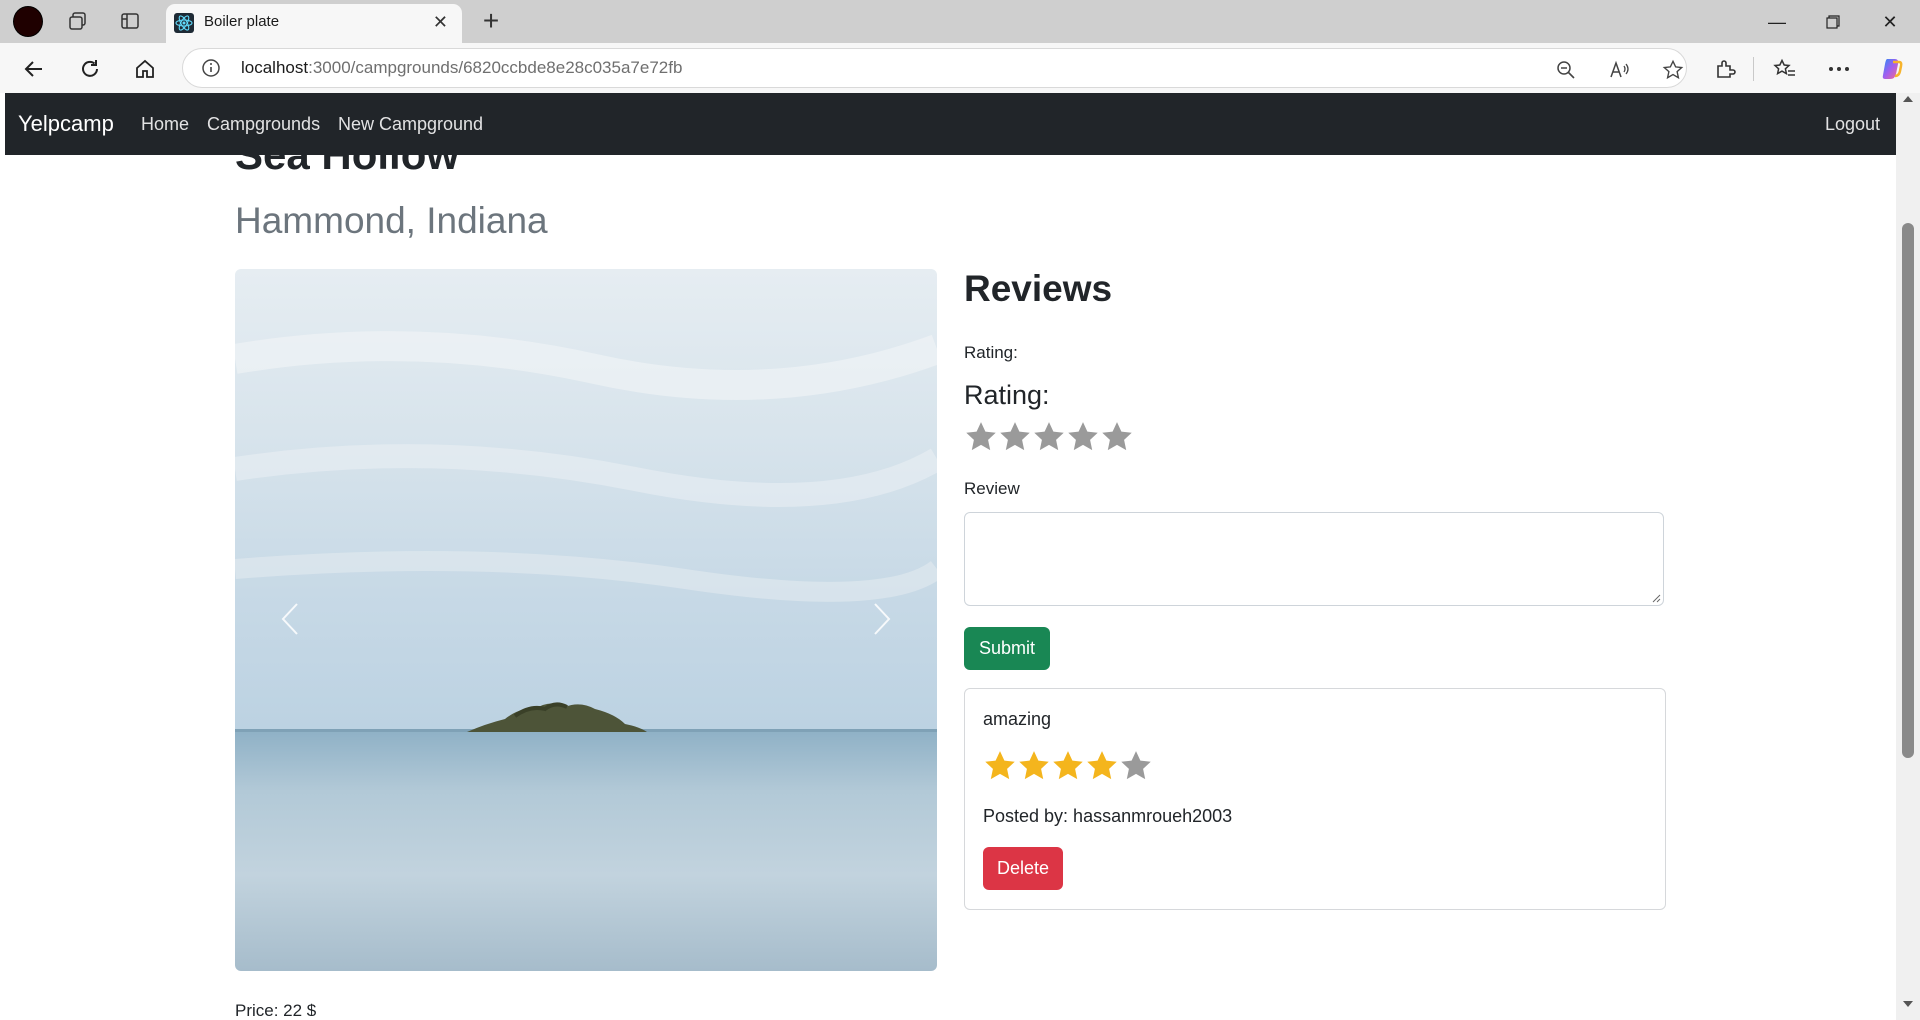 The image size is (1920, 1020). Describe the element at coordinates (242, 21) in the screenshot. I see `tab-title: Boiler plate` at that location.